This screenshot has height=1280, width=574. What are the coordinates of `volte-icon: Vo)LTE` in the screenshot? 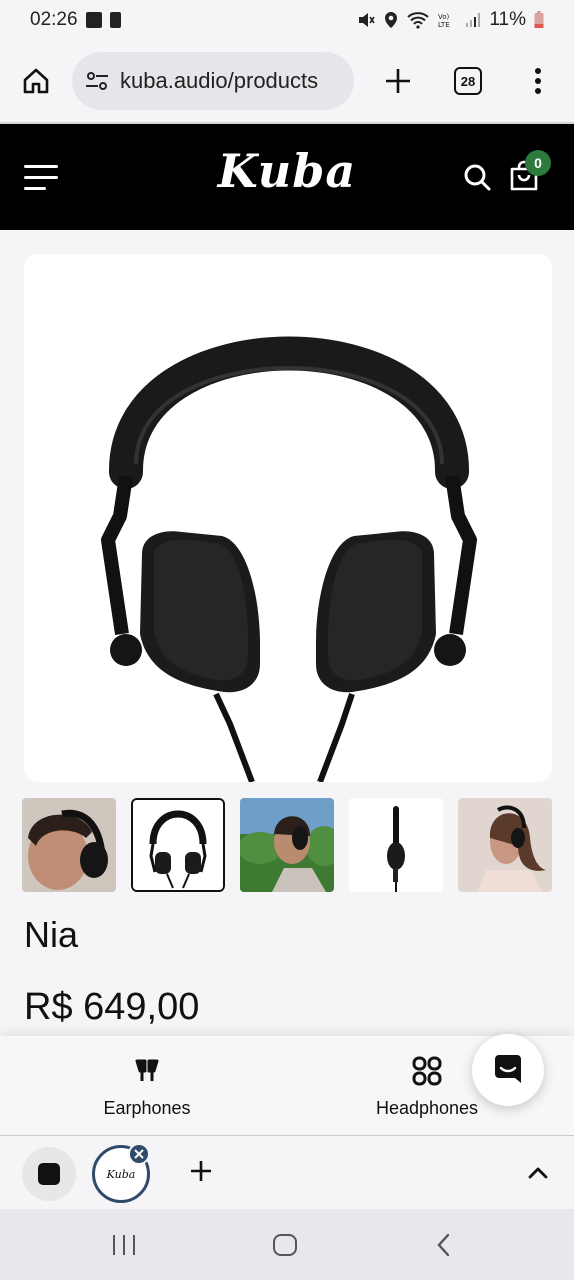 It's located at (444, 21).